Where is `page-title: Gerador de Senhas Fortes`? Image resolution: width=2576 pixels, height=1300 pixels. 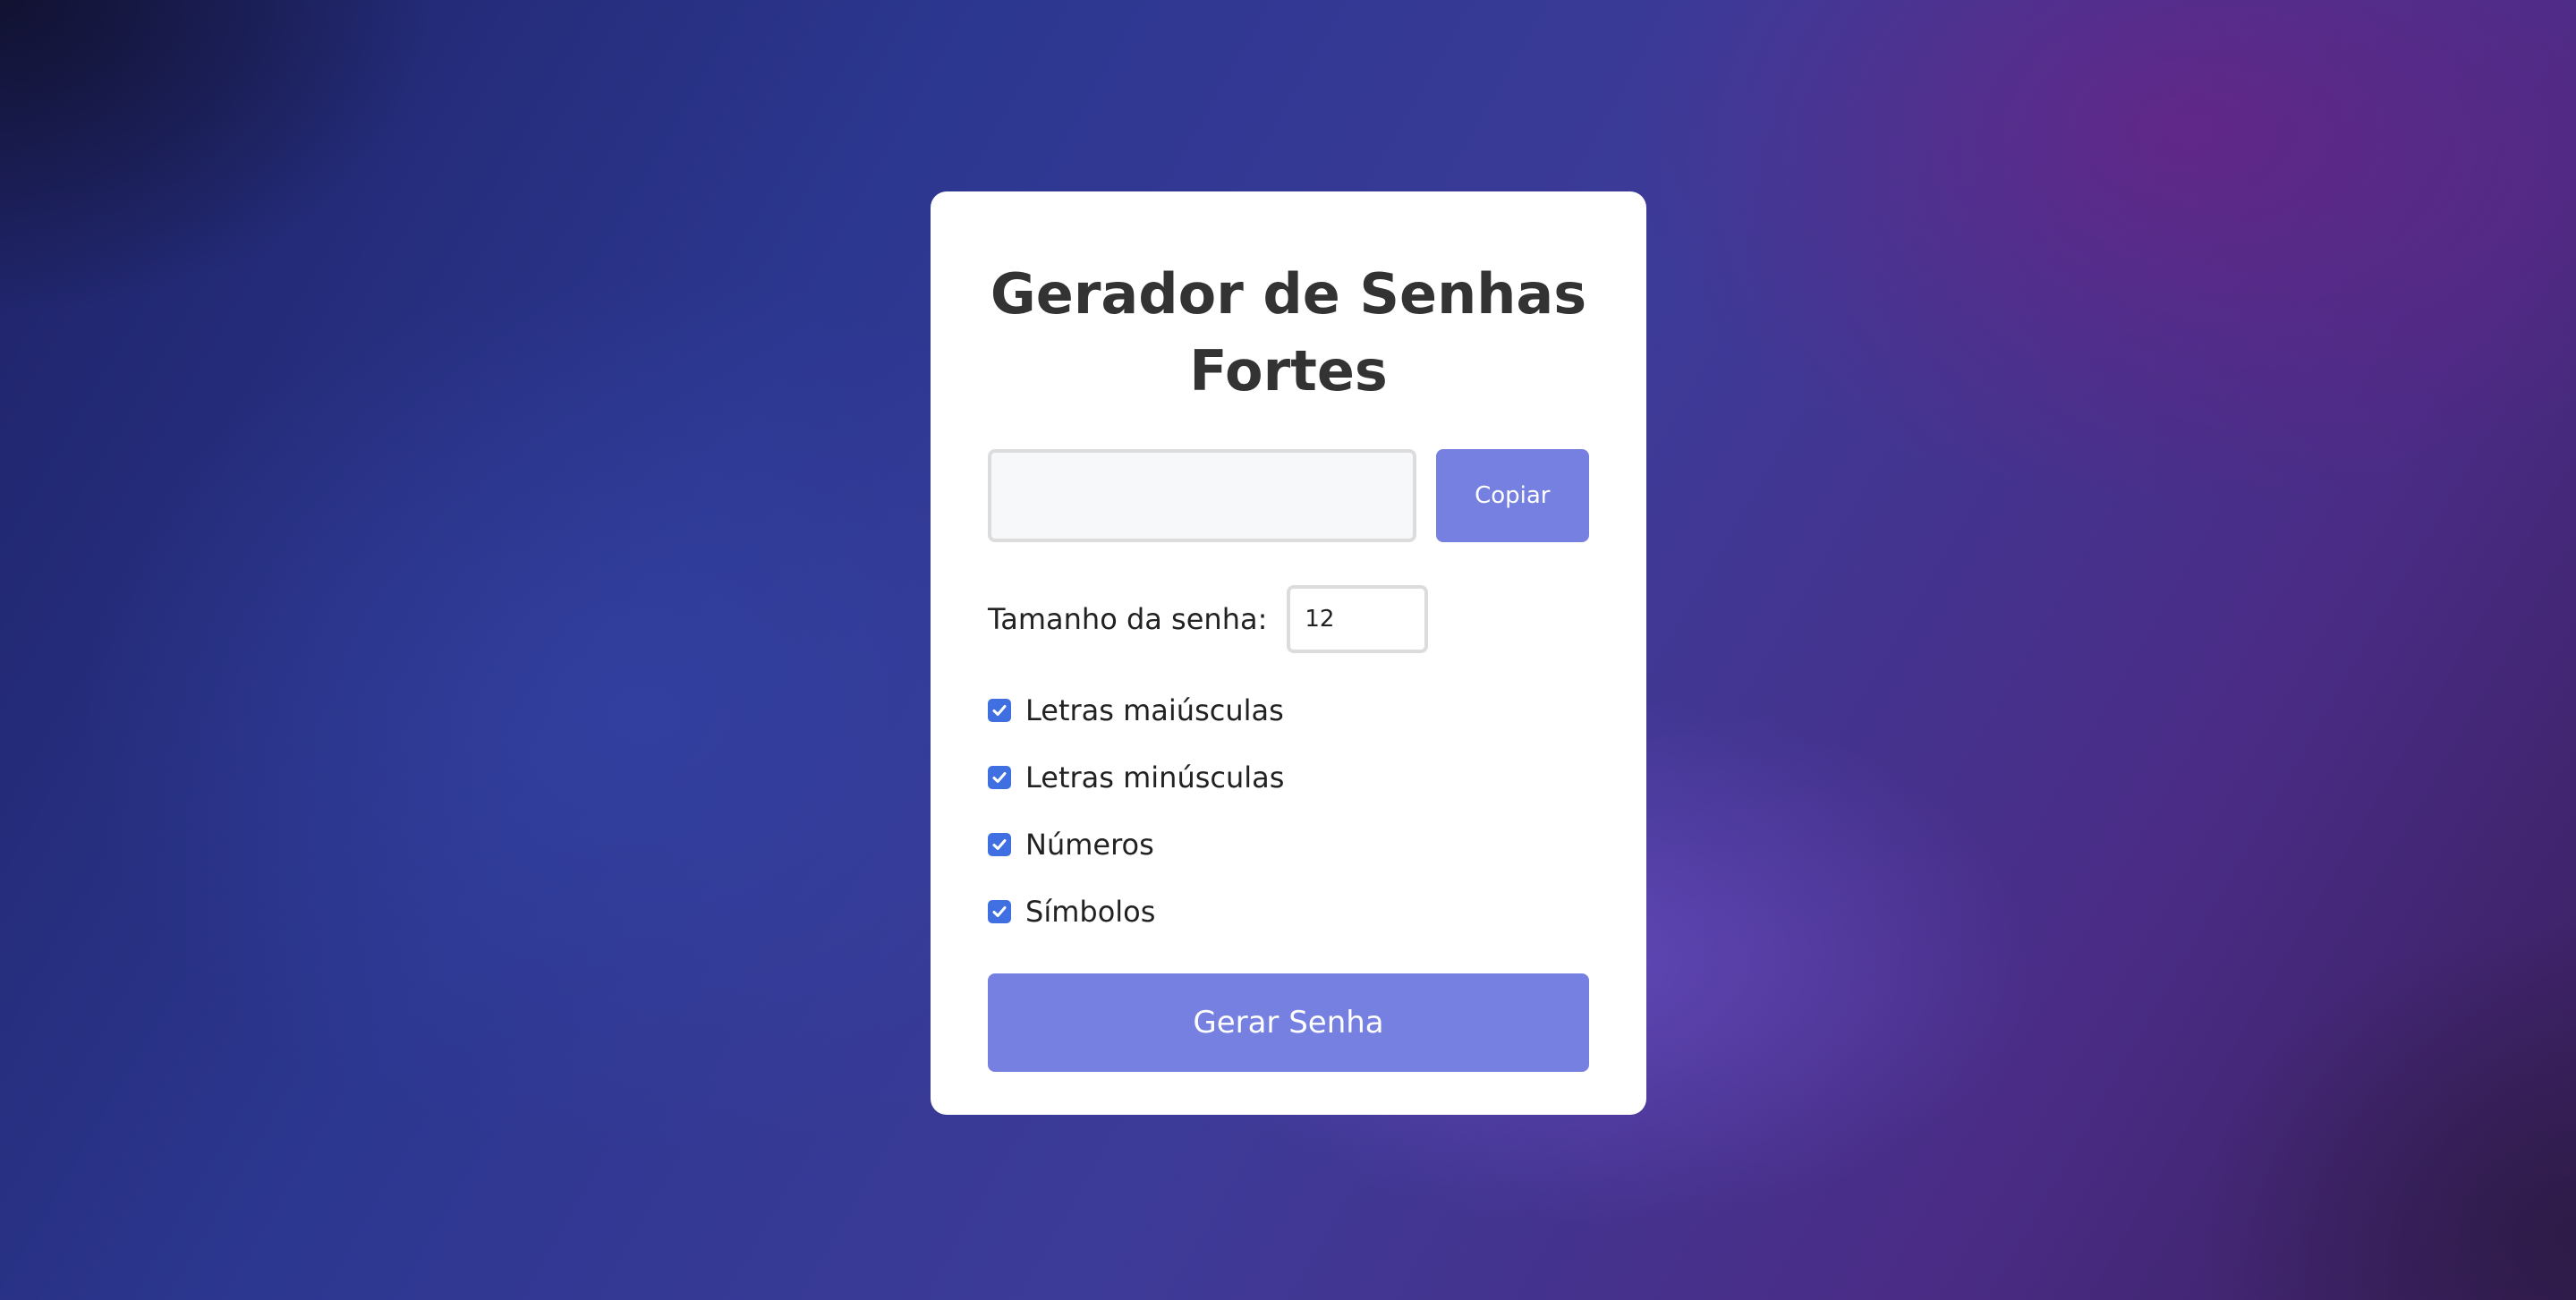
page-title: Gerador de Senhas Fortes is located at coordinates (1288, 332).